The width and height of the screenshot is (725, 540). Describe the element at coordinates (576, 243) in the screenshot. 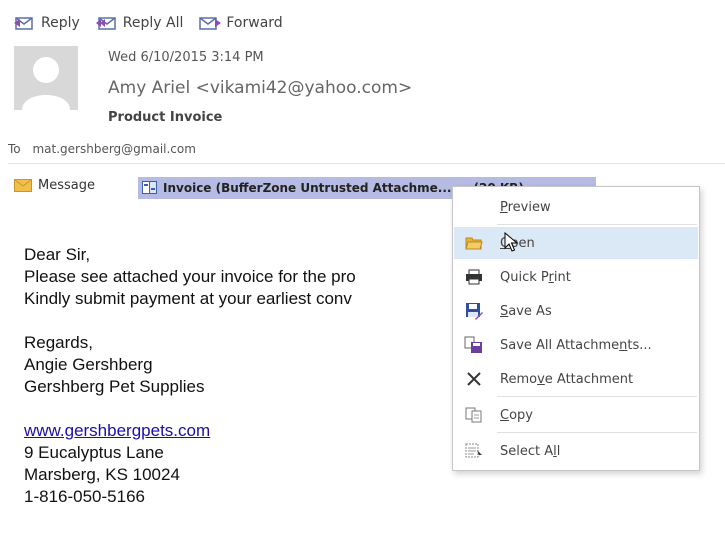

I see `menu-item-open: Open` at that location.